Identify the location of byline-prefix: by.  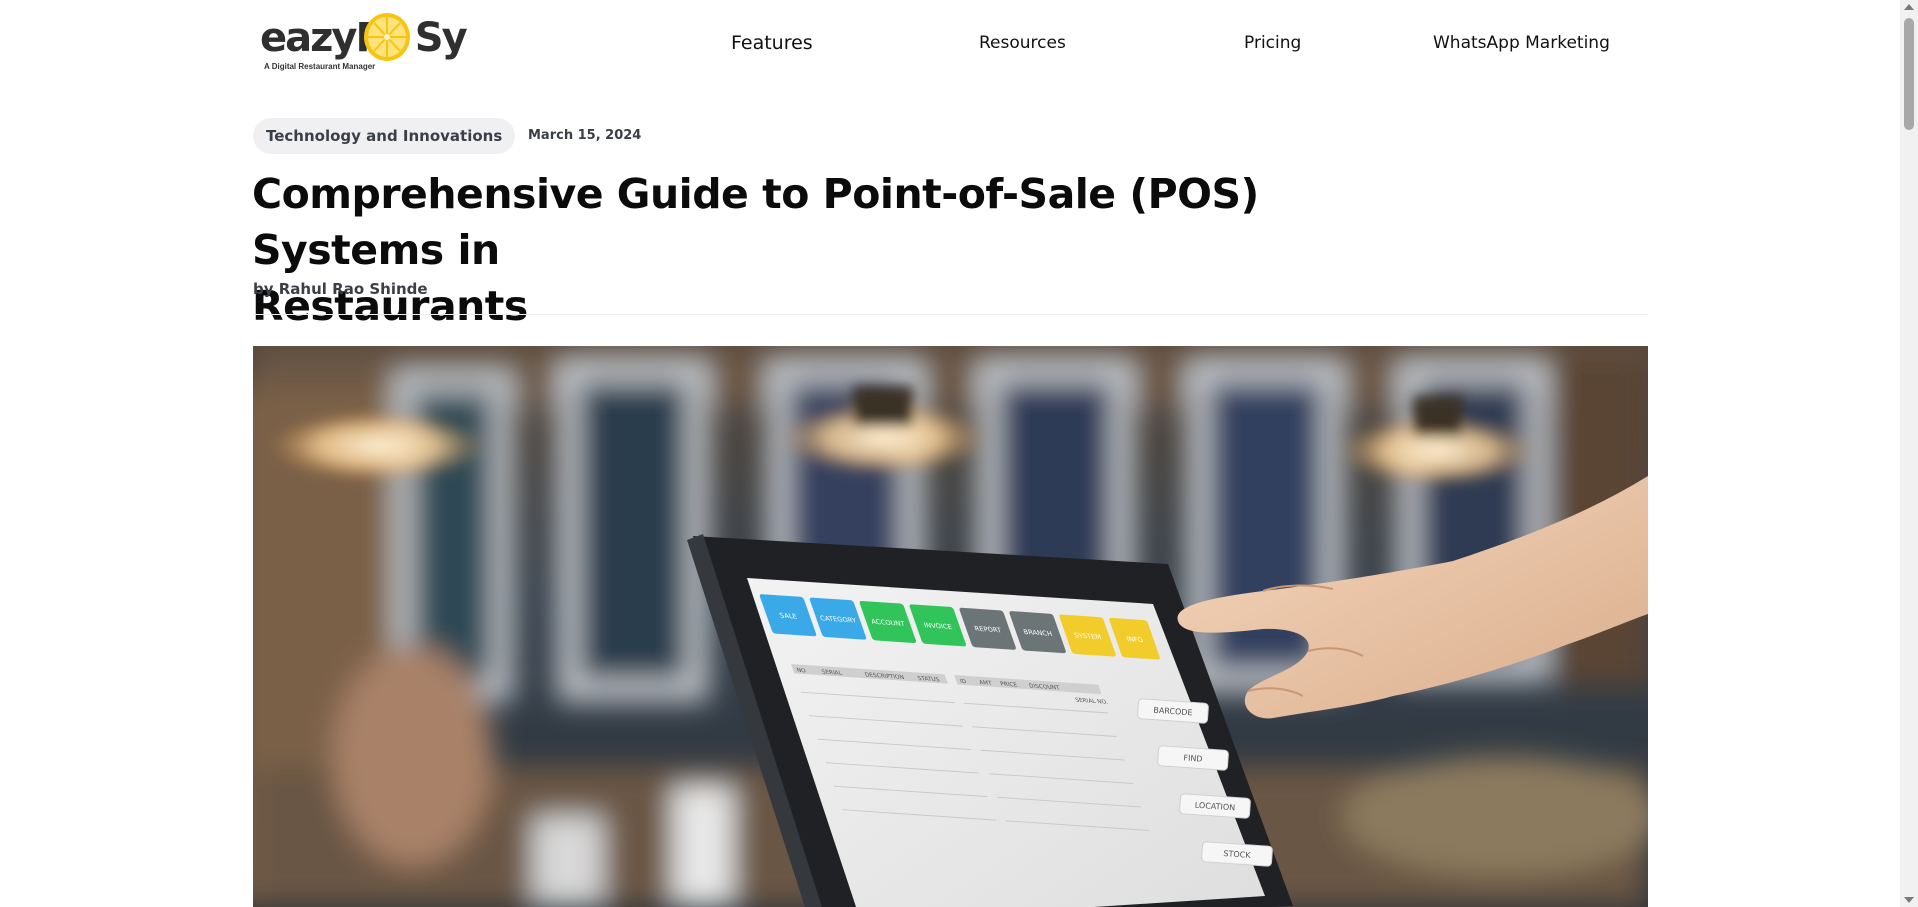
(263, 289).